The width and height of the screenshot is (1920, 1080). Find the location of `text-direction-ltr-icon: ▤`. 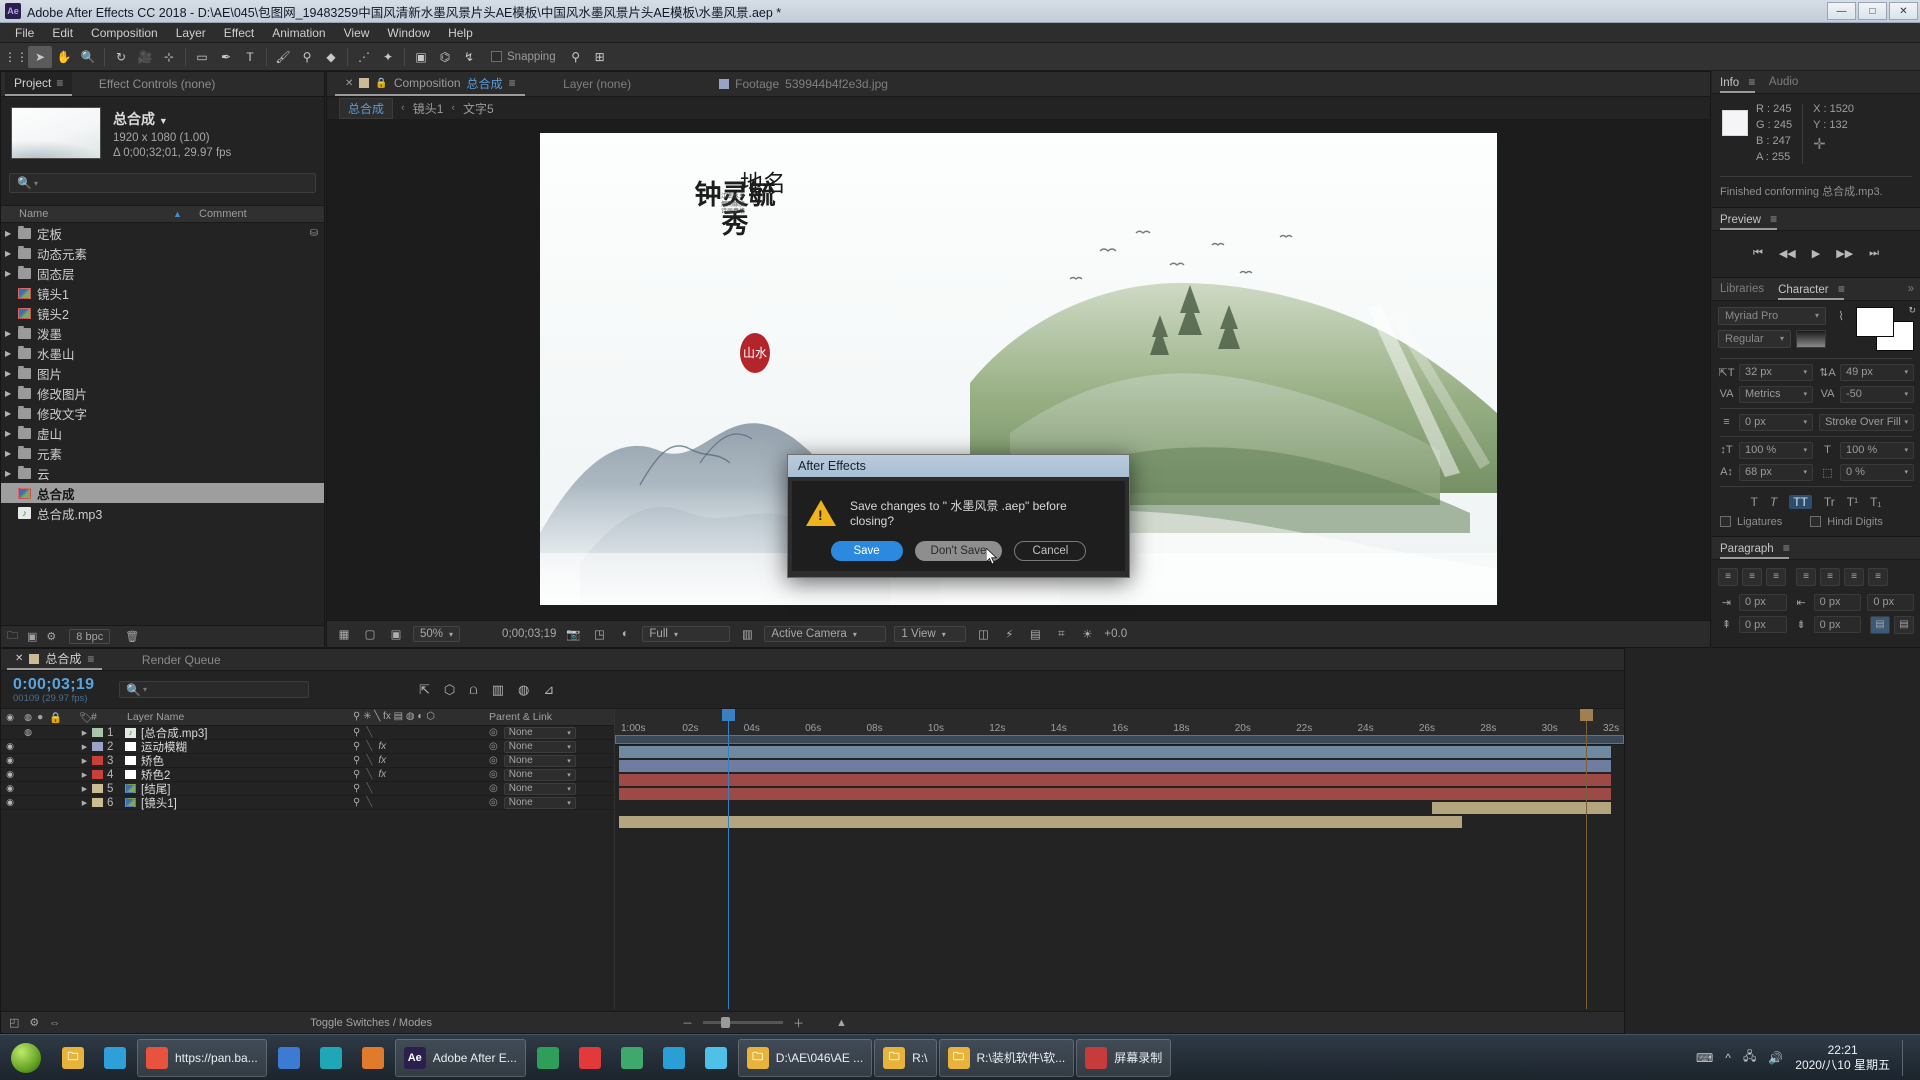

text-direction-ltr-icon: ▤ is located at coordinates (1879, 624).